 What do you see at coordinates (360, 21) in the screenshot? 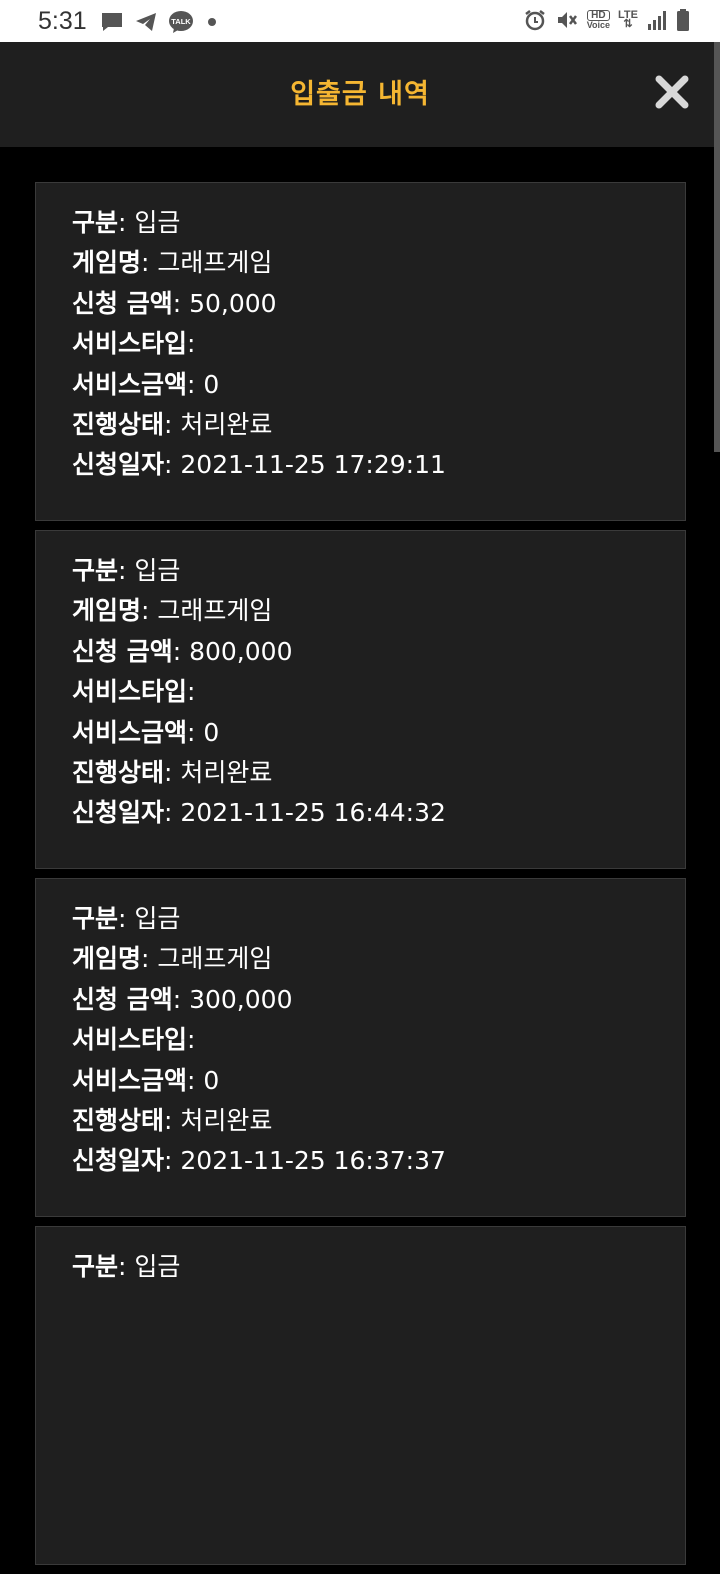
I see `status-bar: 5:31 TALK HD Voice LTE ⇅` at bounding box center [360, 21].